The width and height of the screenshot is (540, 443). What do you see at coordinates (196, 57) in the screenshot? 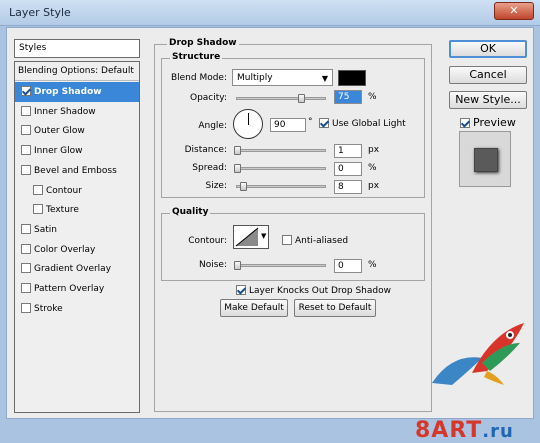
I see `structure-title: Structure` at bounding box center [196, 57].